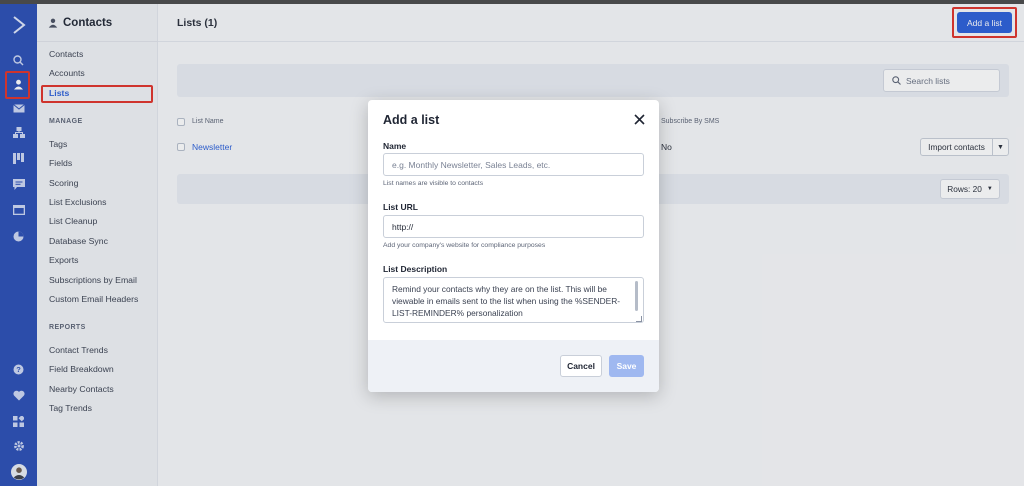  Describe the element at coordinates (433, 183) in the screenshot. I see `name-help-text: List names are visible to contacts` at that location.